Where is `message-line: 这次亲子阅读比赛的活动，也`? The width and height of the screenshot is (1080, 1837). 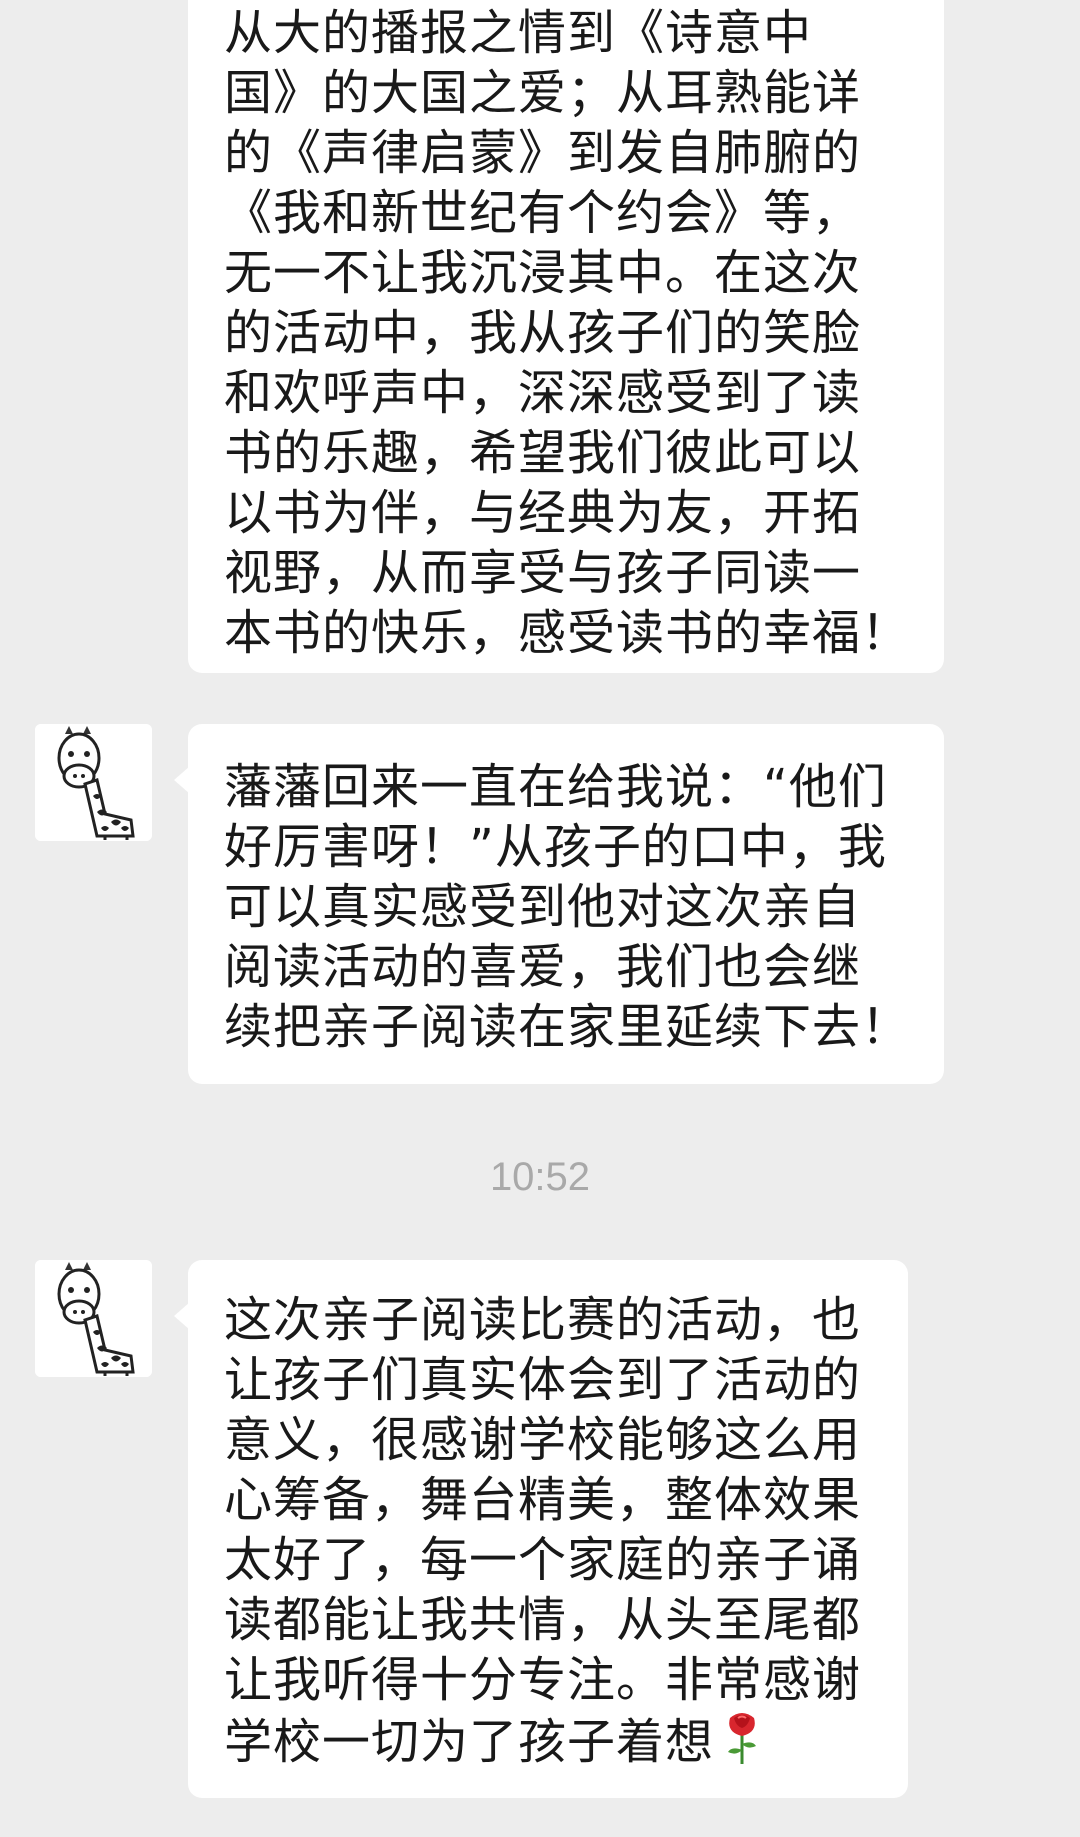
message-line: 这次亲子阅读比赛的活动，也 is located at coordinates (543, 1320).